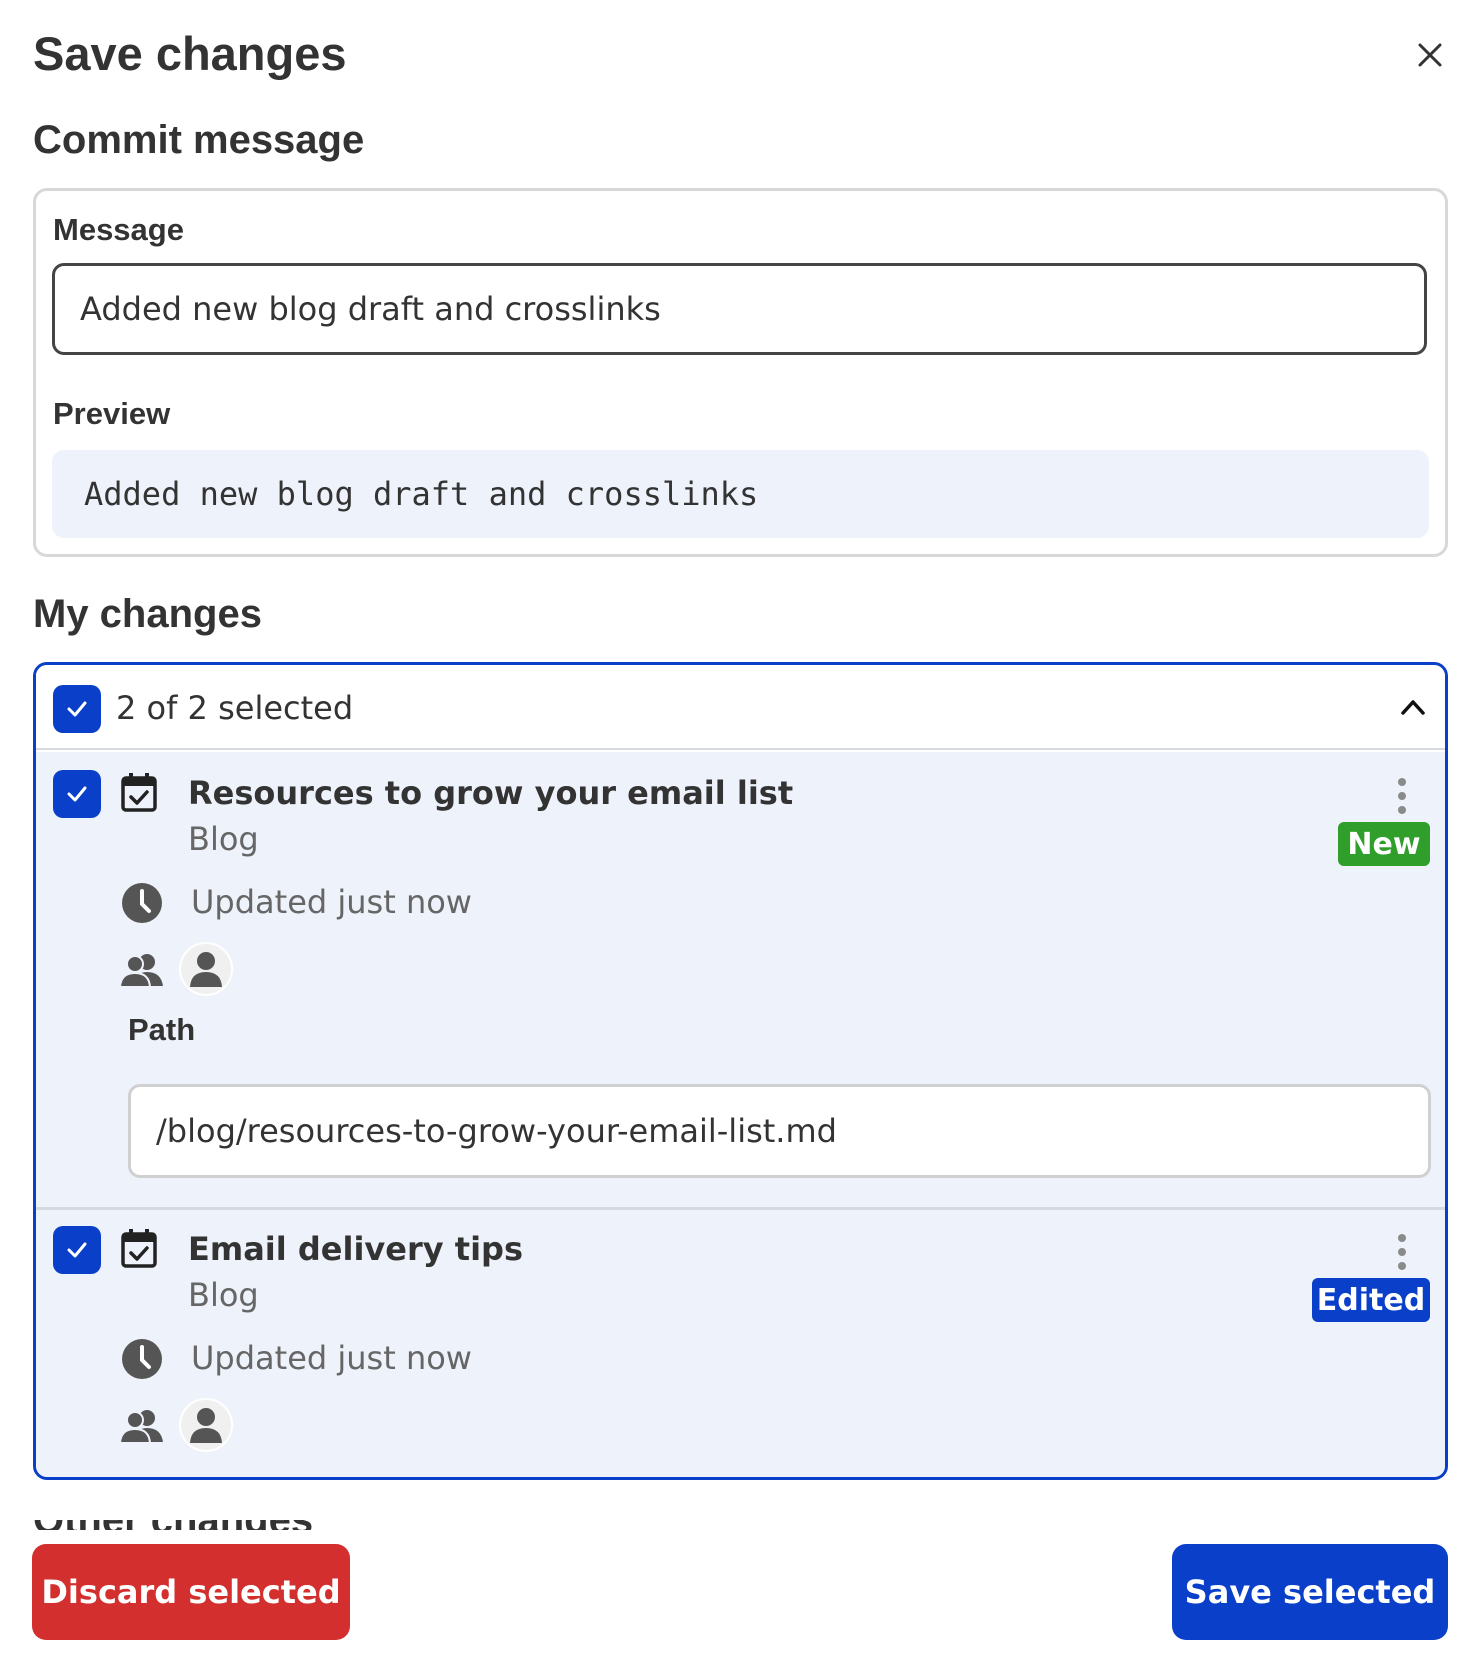  I want to click on save-selected-button: Save selected, so click(1310, 1592).